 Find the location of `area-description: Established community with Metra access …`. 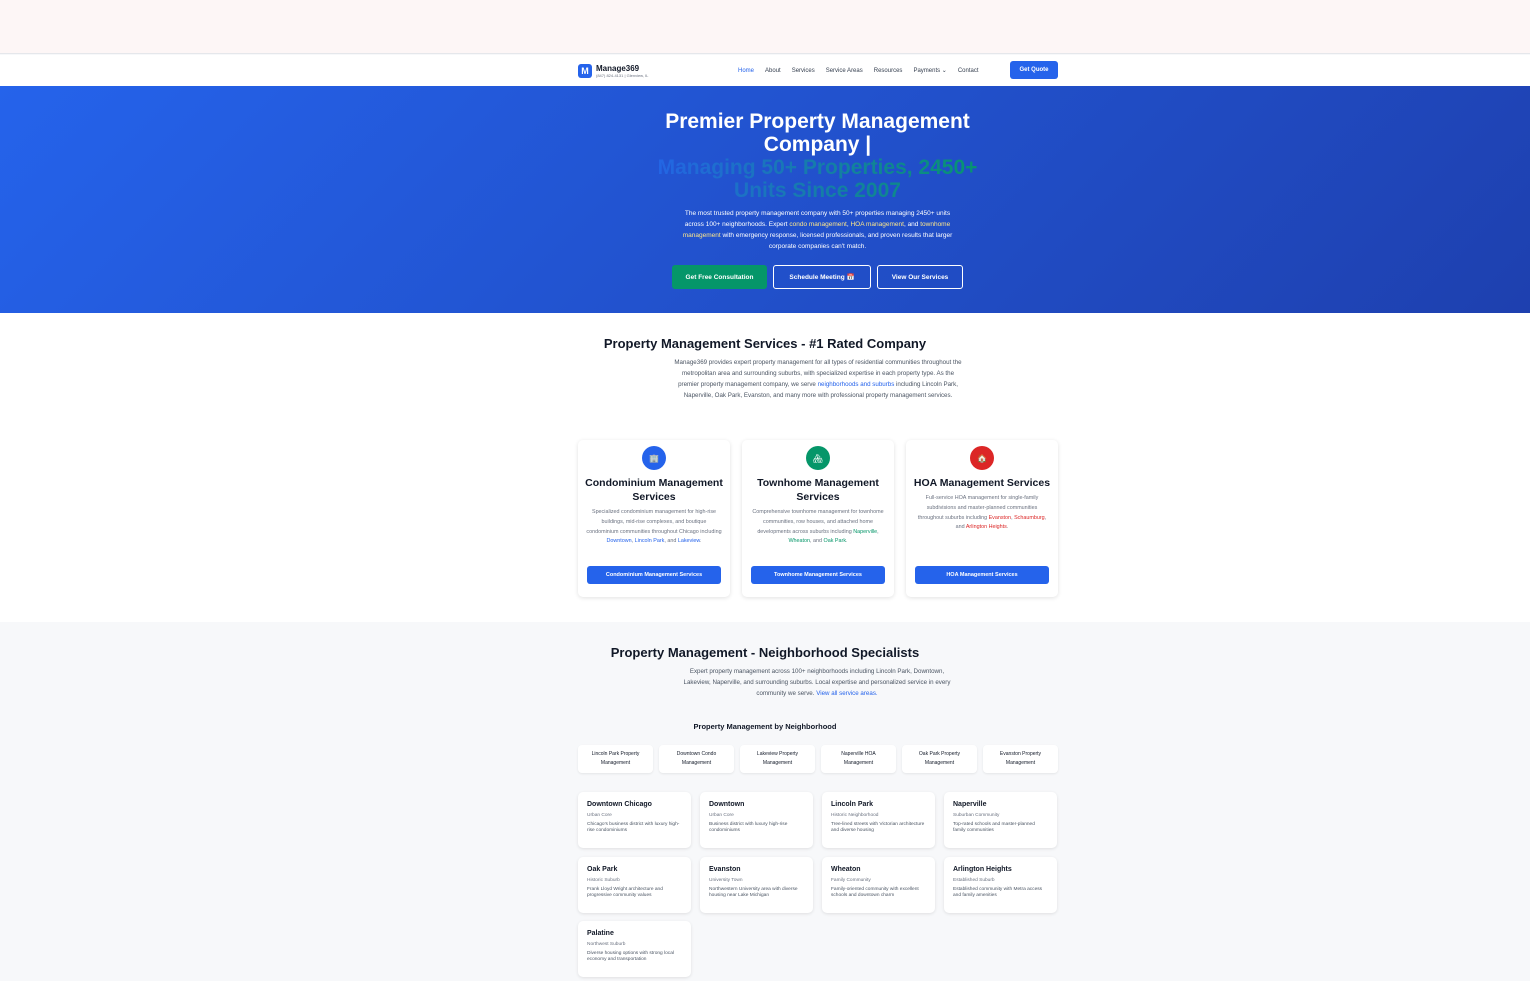

area-description: Established community with Metra access … is located at coordinates (998, 893).